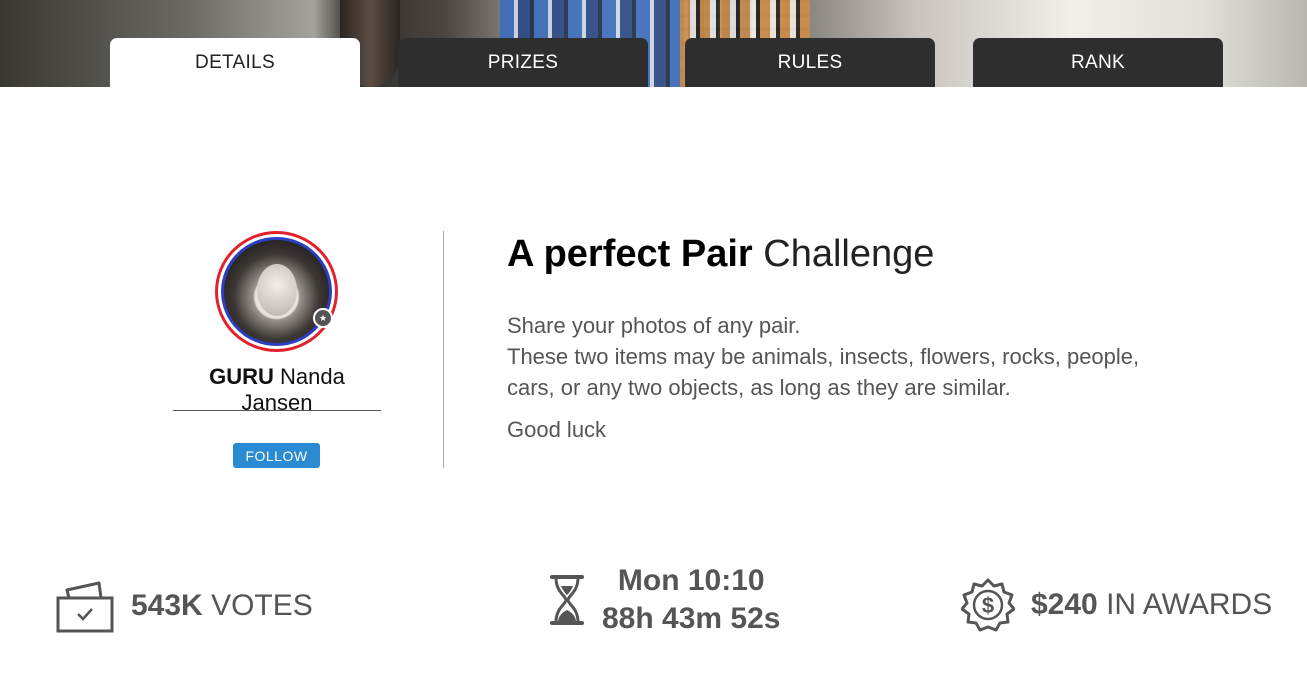 The width and height of the screenshot is (1307, 678). I want to click on votes-stat: 543K VOTES, so click(184, 606).